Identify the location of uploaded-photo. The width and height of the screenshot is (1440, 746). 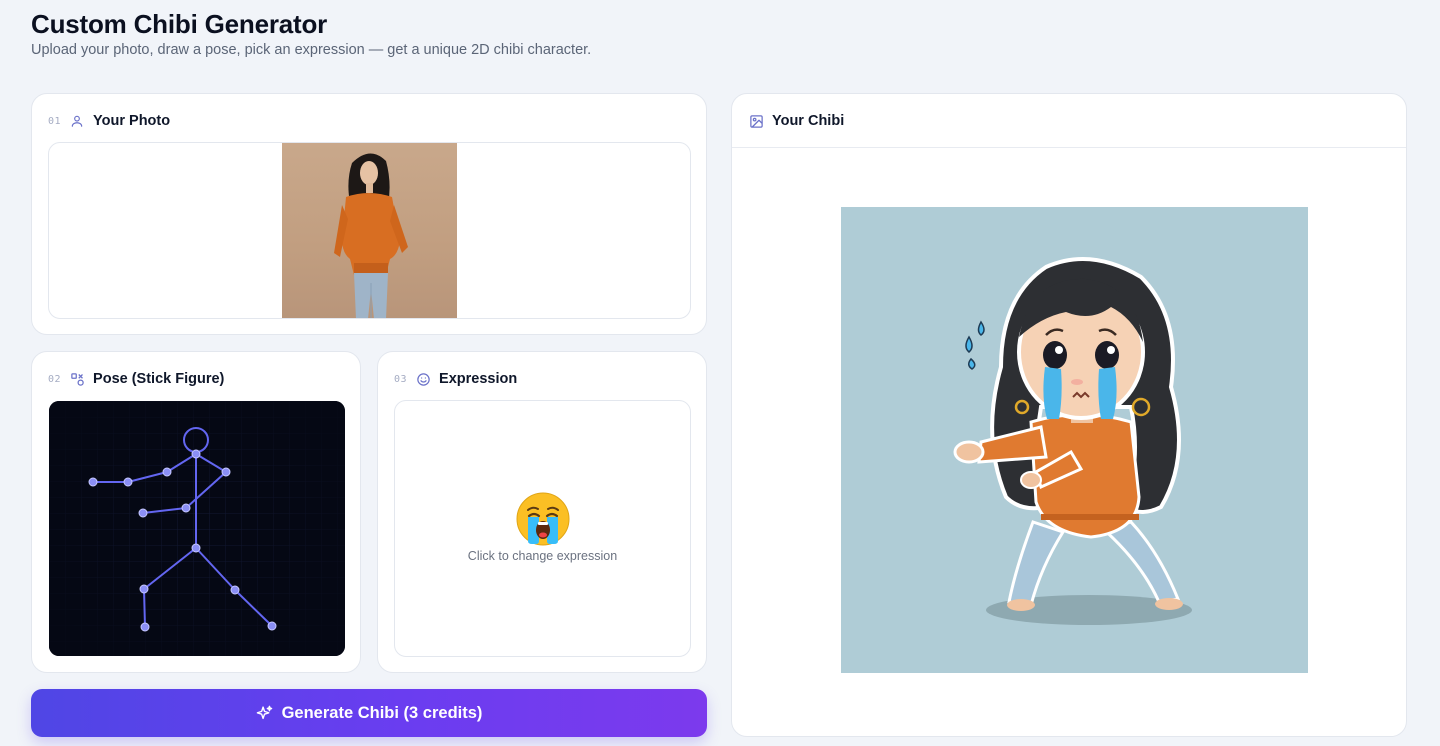
(369, 230).